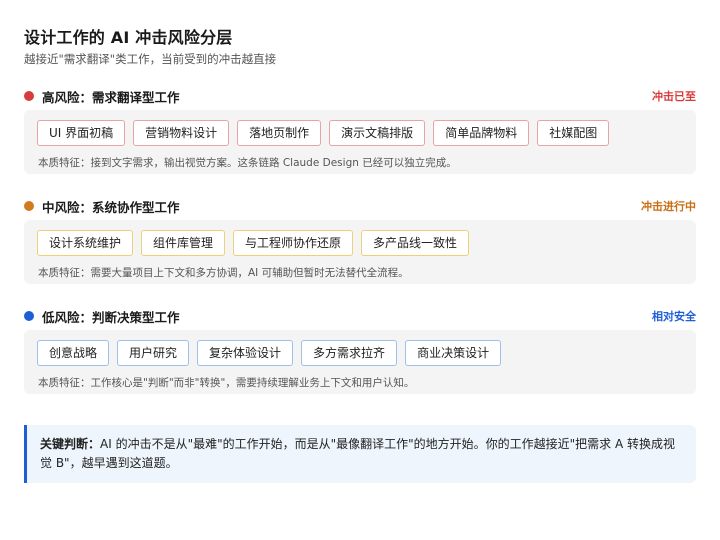 Image resolution: width=720 pixels, height=540 pixels. What do you see at coordinates (183, 243) in the screenshot?
I see `task-chip: 组件库管理` at bounding box center [183, 243].